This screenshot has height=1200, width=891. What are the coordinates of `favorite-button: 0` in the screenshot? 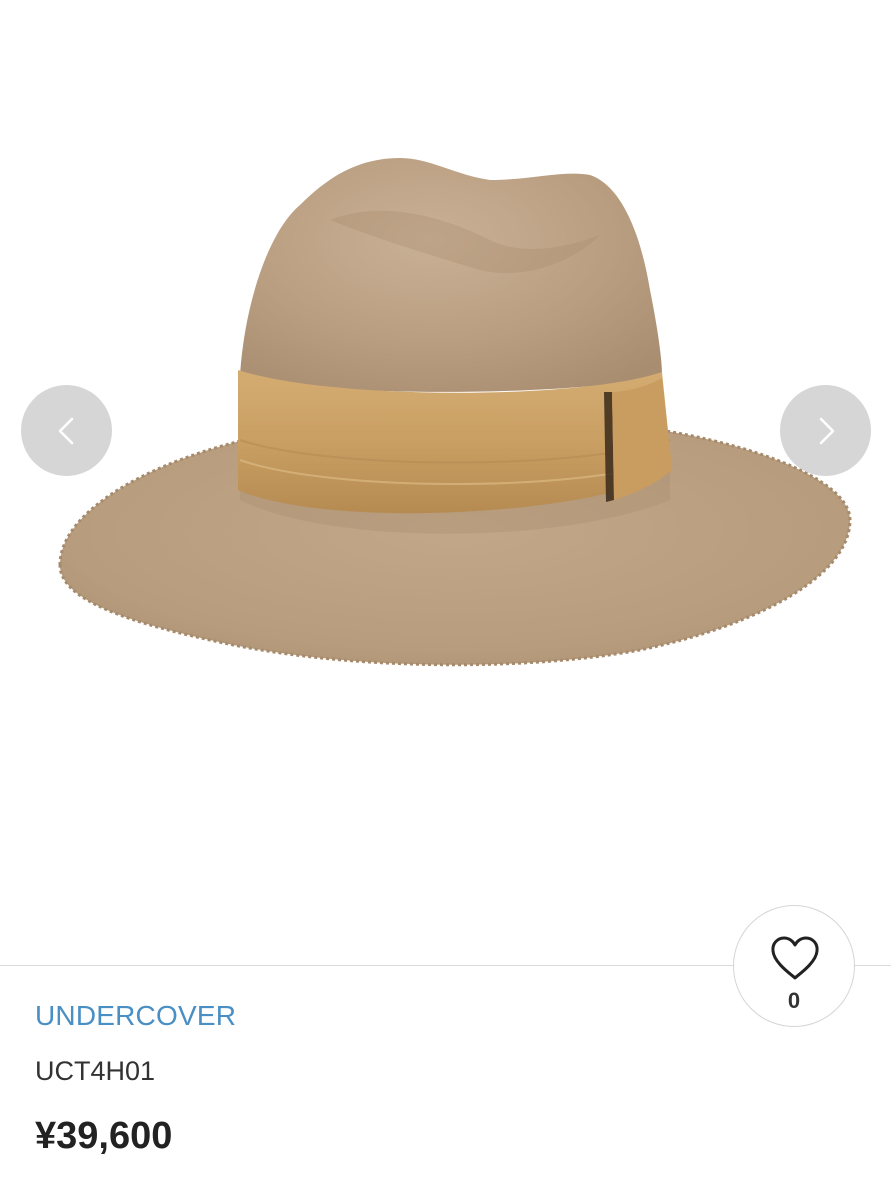 It's located at (794, 966).